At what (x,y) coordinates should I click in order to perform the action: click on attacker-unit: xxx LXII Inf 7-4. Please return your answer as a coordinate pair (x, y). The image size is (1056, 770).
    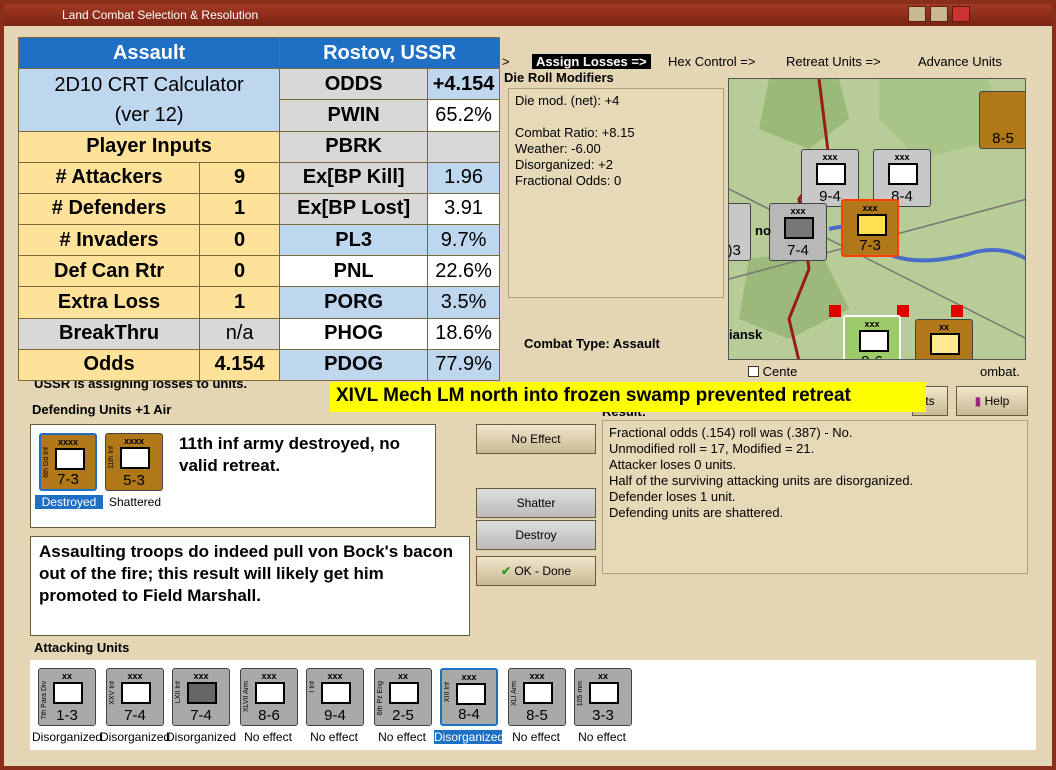
    Looking at the image, I should click on (201, 697).